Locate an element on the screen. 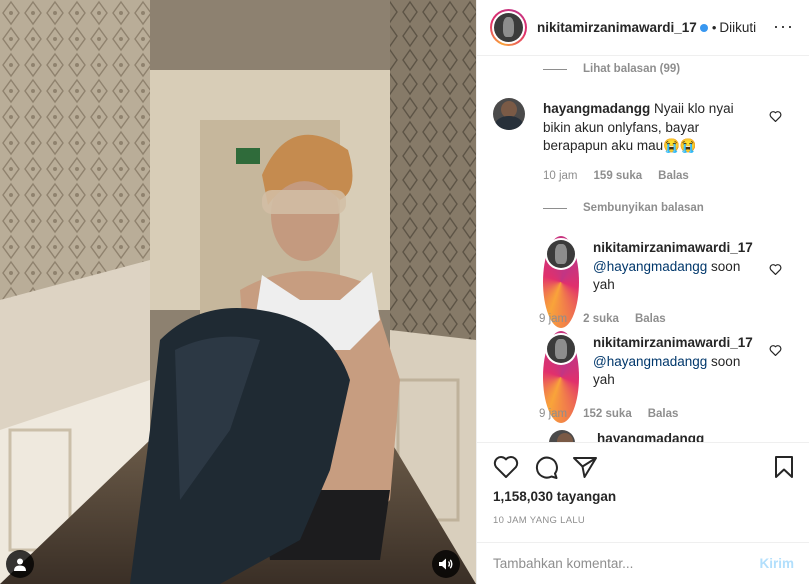 The image size is (809, 584). comment-meta: 9 jam 2 suka Balas is located at coordinates (646, 319).